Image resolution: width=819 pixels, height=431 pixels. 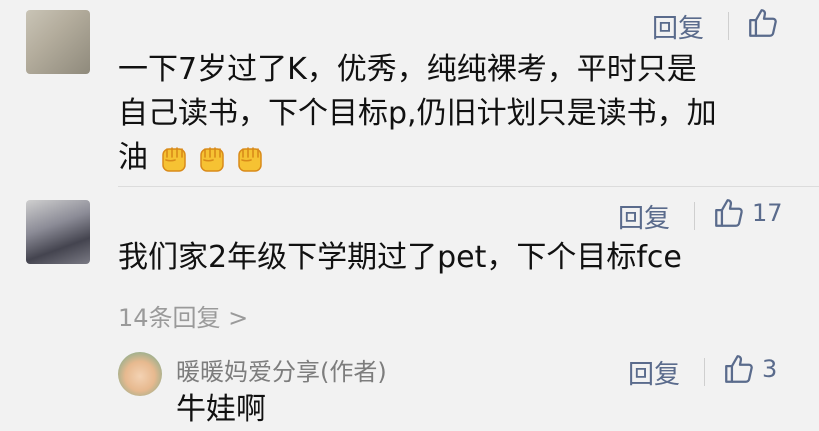 What do you see at coordinates (281, 369) in the screenshot?
I see `author-name: 暖暖妈爱分享(作者)` at bounding box center [281, 369].